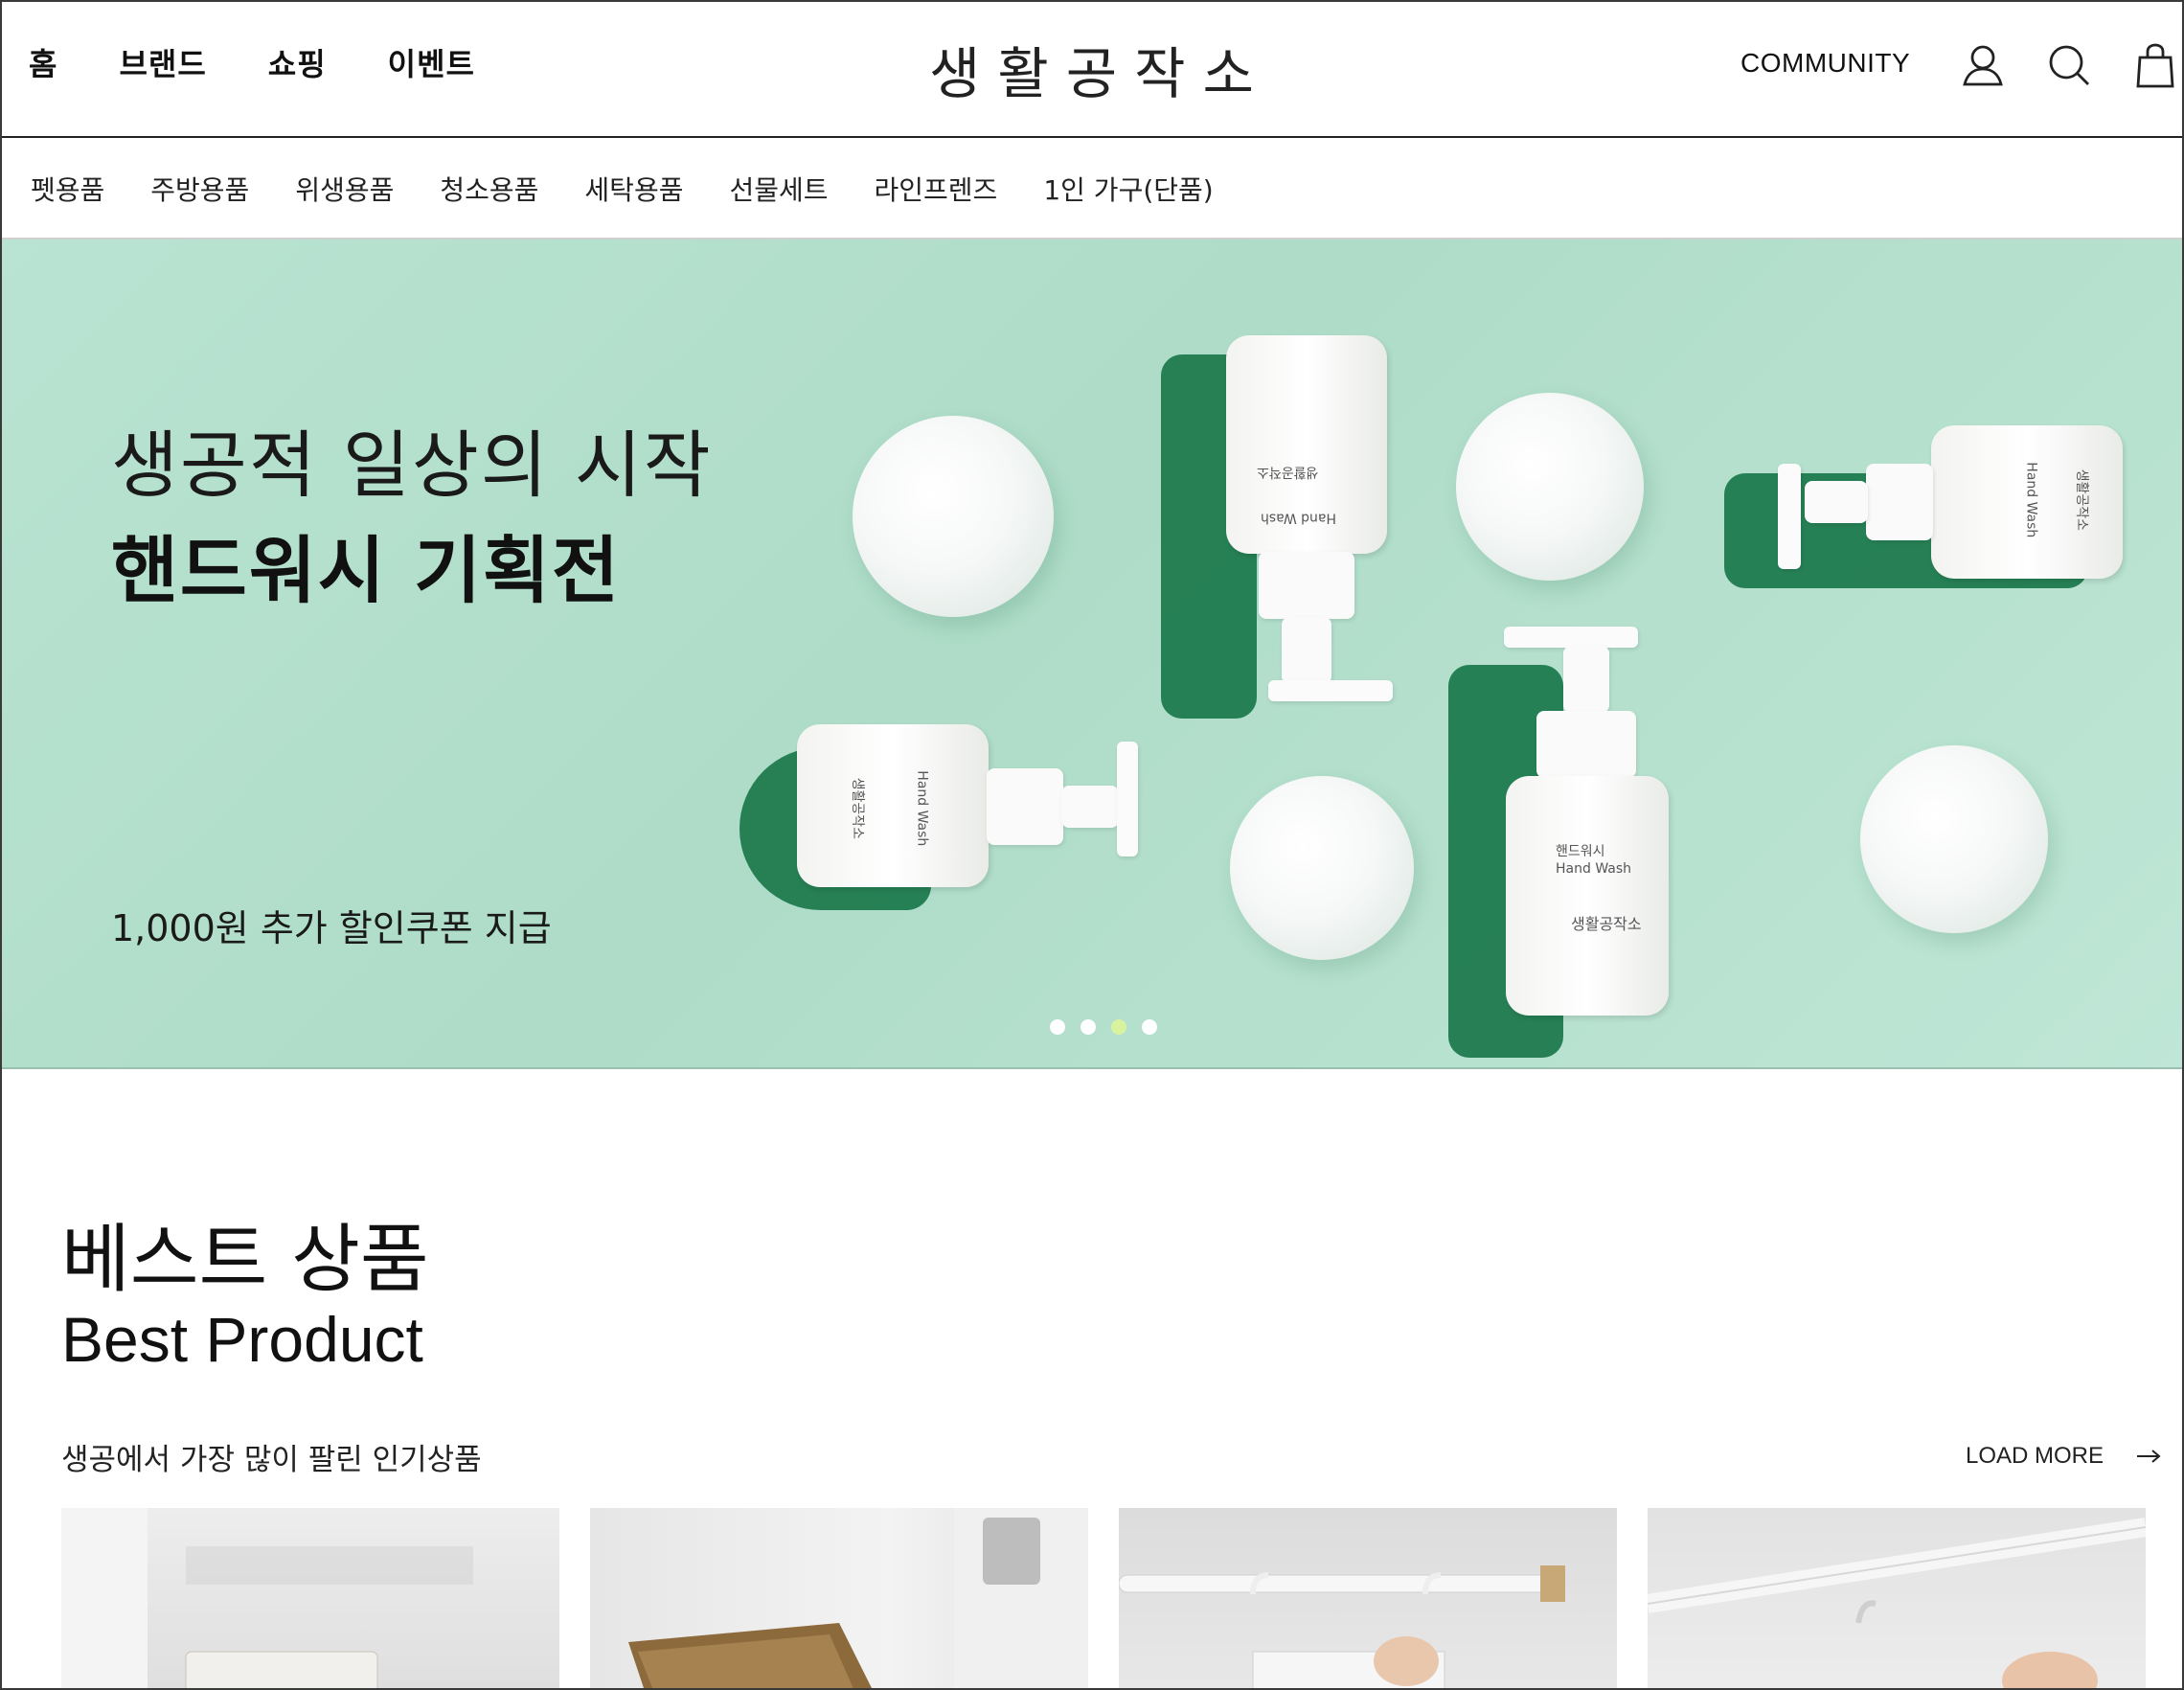 Image resolution: width=2184 pixels, height=1690 pixels. Describe the element at coordinates (1983, 65) in the screenshot. I see `user-icon` at that location.